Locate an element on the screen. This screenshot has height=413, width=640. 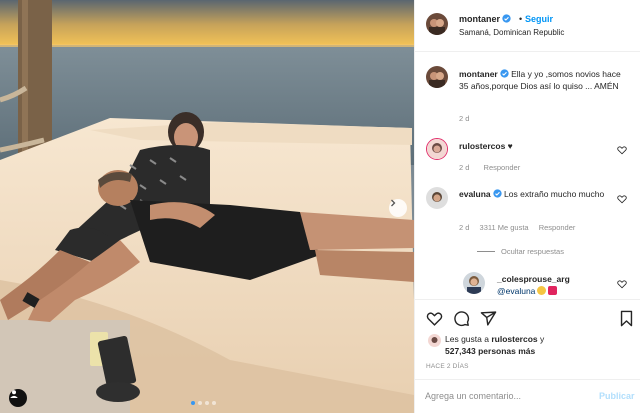
user-tag-icon is located at coordinates (14, 394).